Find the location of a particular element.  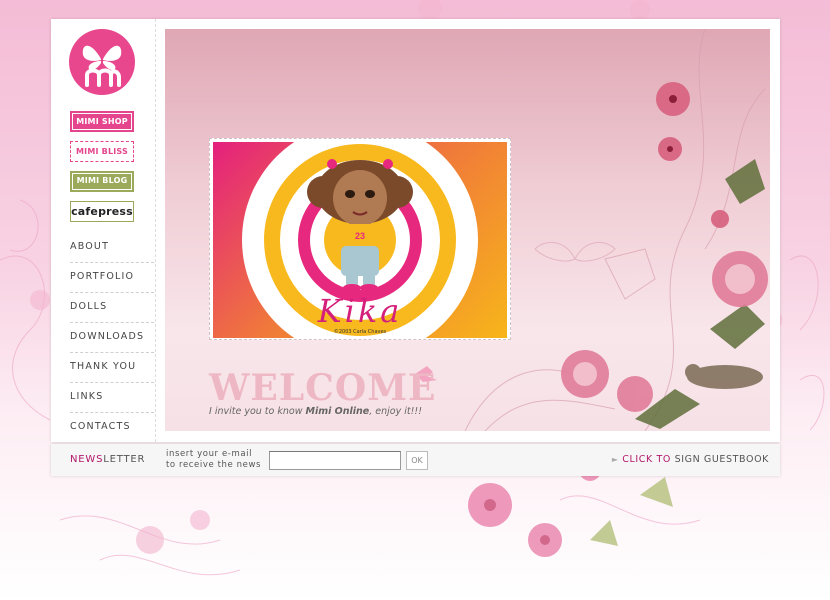

newsletter-hint-line2: to receive the news is located at coordinates (214, 465).